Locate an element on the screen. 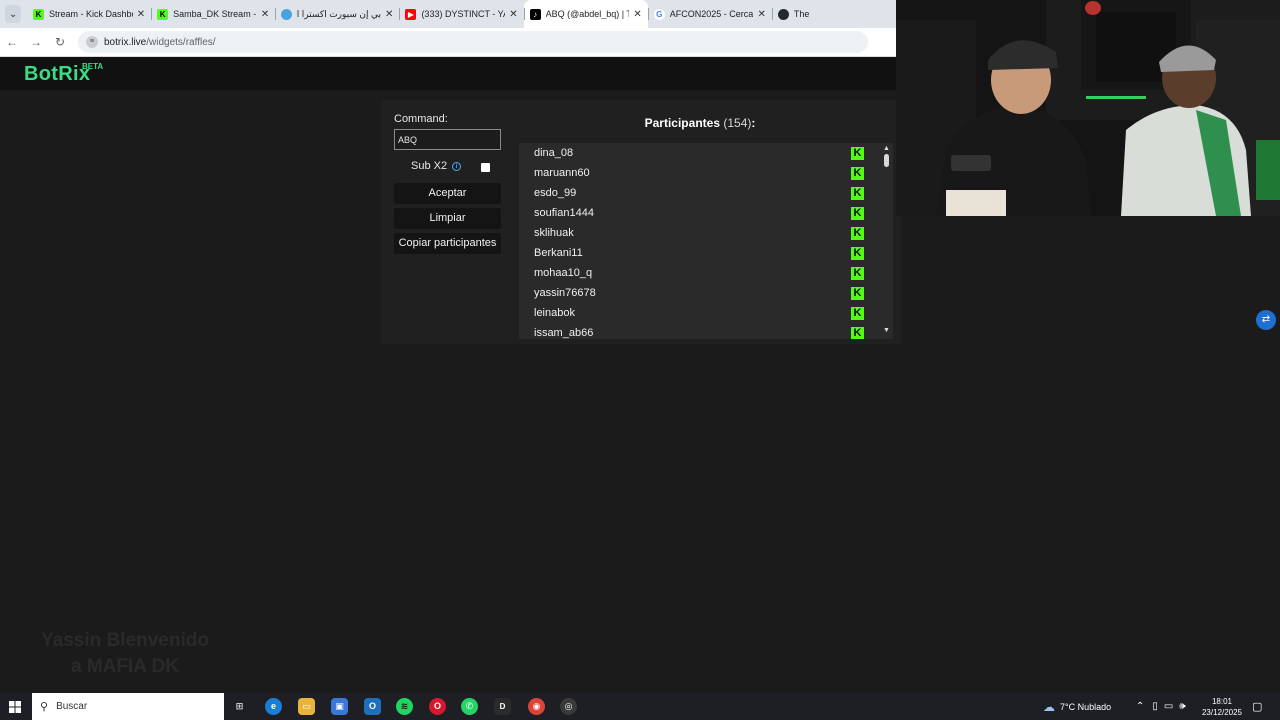 This screenshot has height=720, width=1280. device-icon: ▯ is located at coordinates (1155, 706).